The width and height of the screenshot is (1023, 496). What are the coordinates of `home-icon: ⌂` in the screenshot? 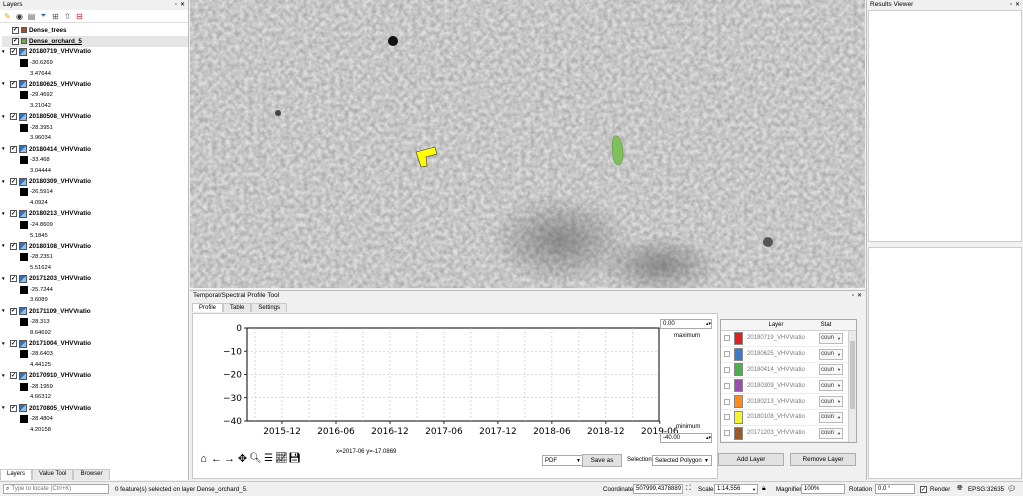 It's located at (203, 459).